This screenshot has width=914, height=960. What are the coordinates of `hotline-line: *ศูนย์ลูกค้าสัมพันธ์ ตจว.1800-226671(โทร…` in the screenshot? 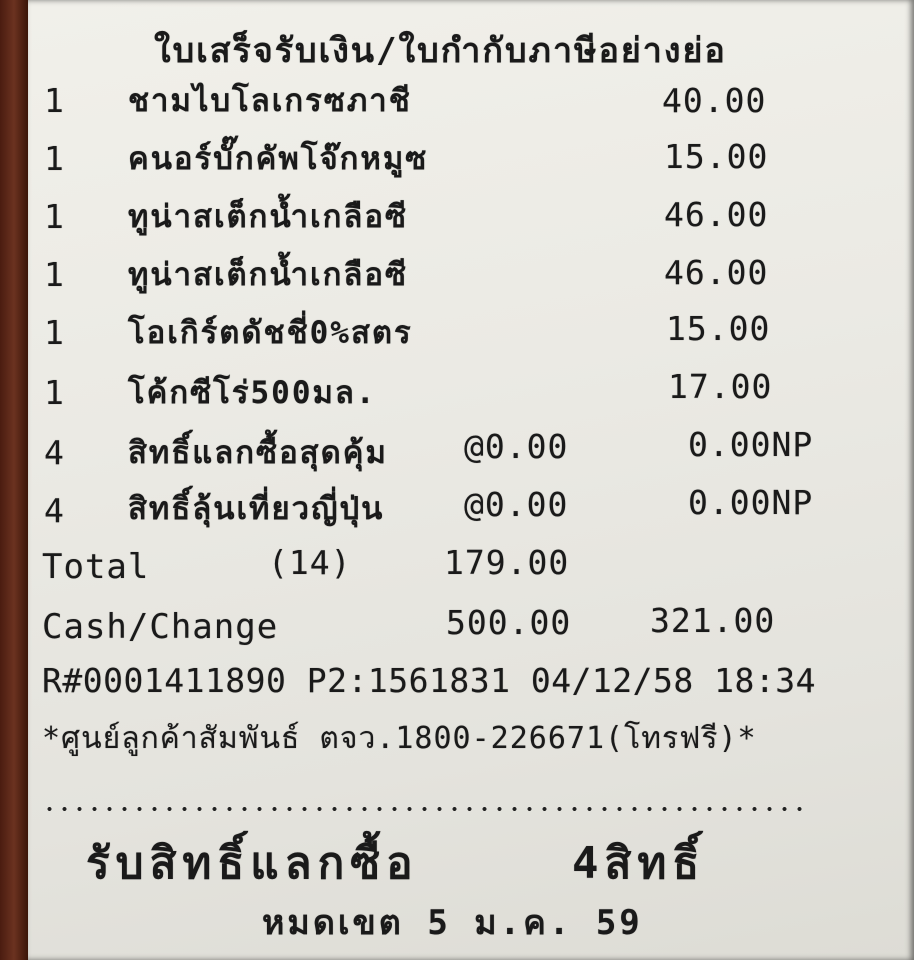 It's located at (399, 738).